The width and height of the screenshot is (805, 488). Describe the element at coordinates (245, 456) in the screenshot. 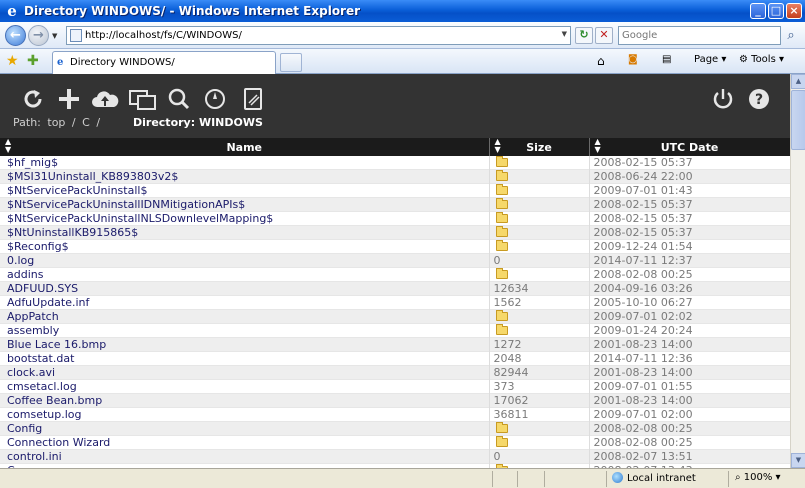

I see `file-name: control.ini` at that location.